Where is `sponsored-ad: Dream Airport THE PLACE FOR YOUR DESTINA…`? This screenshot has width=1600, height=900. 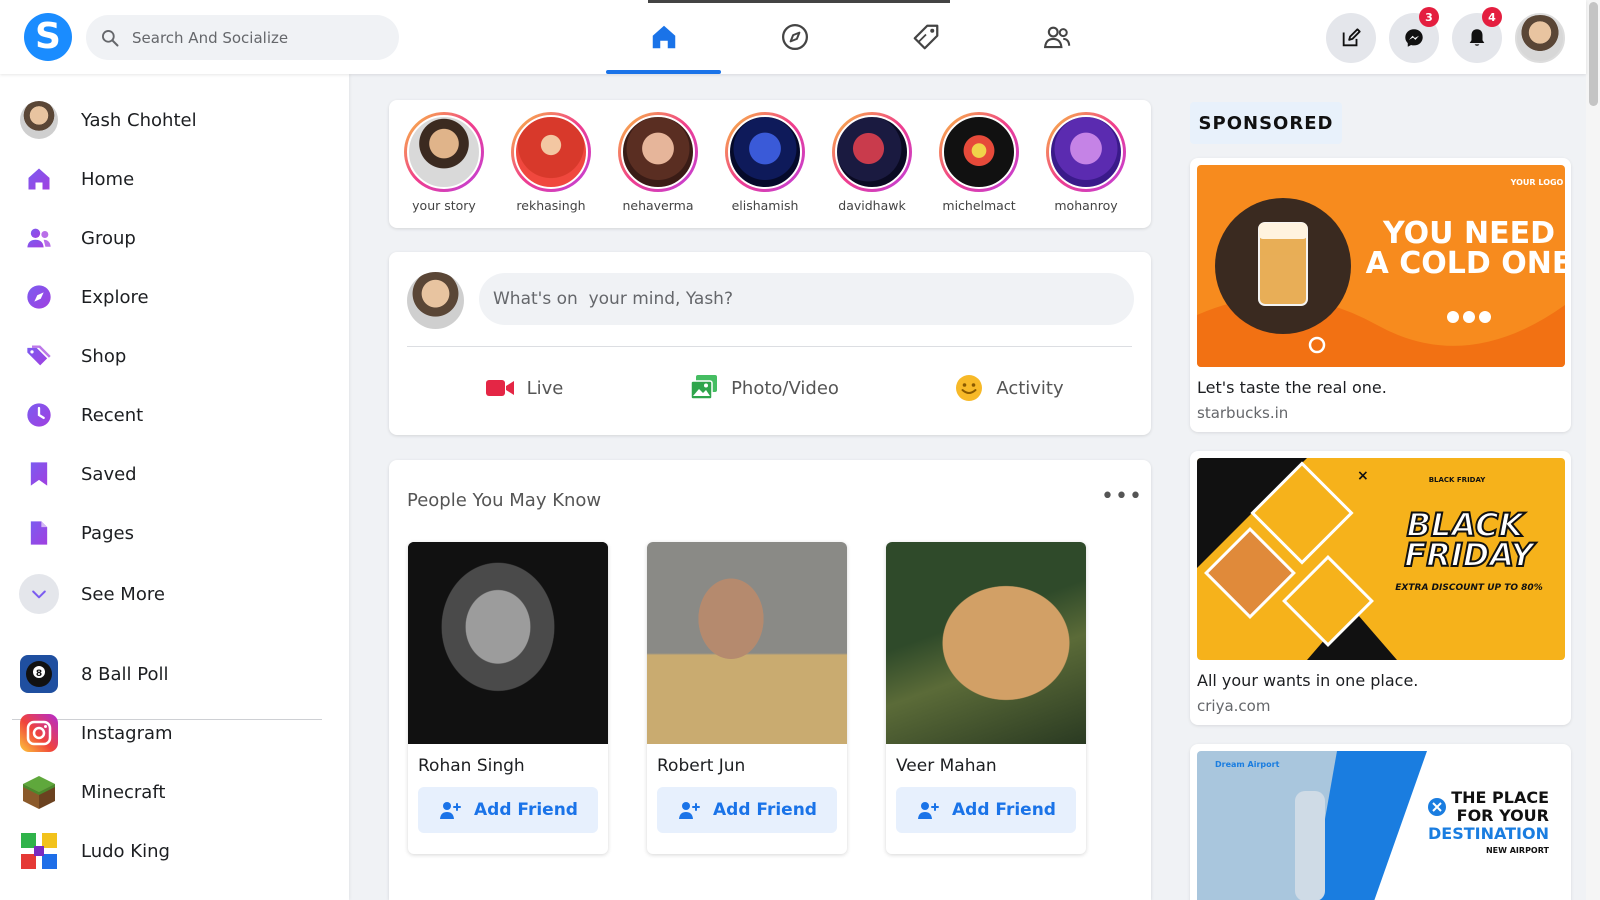 sponsored-ad: Dream Airport THE PLACE FOR YOUR DESTINA… is located at coordinates (1380, 822).